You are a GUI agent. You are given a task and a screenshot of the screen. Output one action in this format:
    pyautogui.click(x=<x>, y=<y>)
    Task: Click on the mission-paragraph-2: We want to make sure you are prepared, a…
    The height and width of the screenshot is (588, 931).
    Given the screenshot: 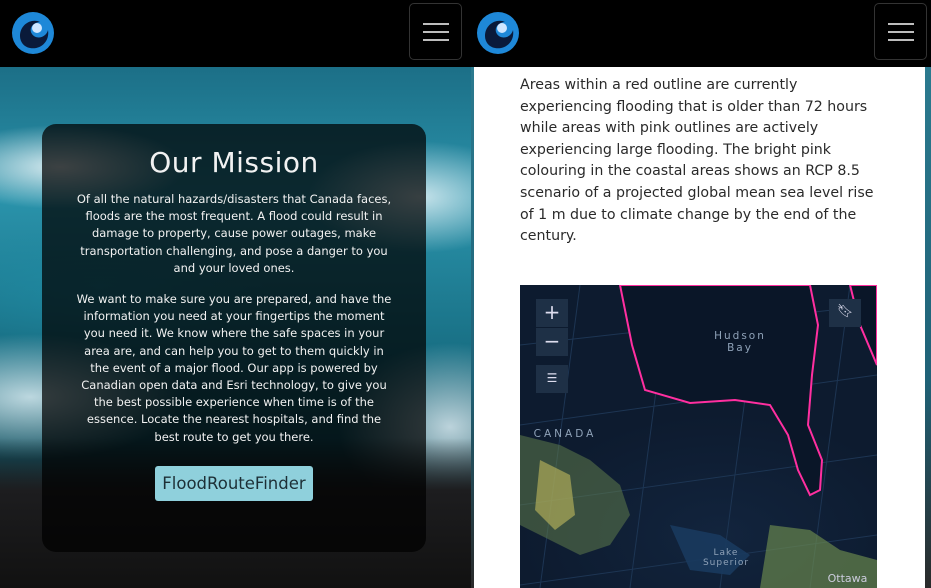 What is the action you would take?
    pyautogui.click(x=234, y=368)
    